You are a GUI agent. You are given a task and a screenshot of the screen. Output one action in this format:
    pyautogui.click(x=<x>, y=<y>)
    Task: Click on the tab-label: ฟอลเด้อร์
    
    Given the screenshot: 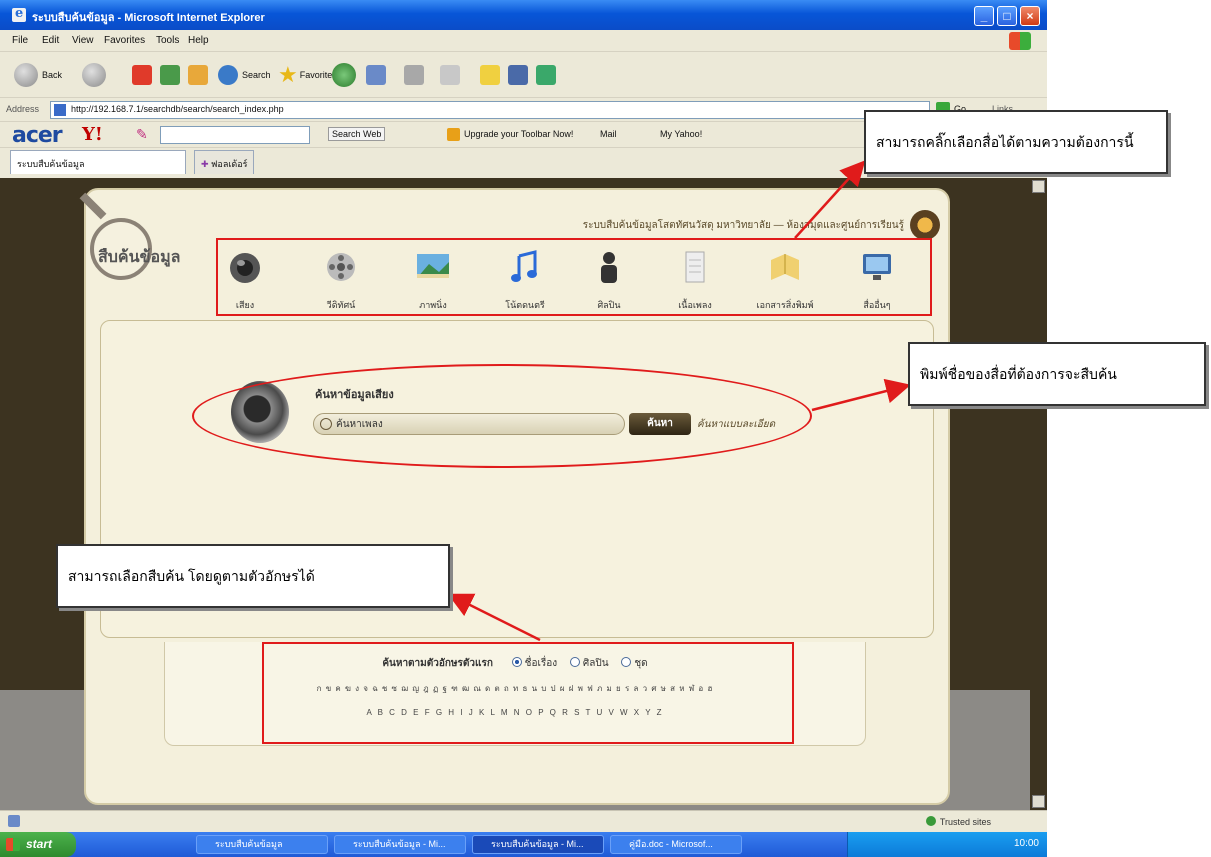 What is the action you would take?
    pyautogui.click(x=229, y=164)
    